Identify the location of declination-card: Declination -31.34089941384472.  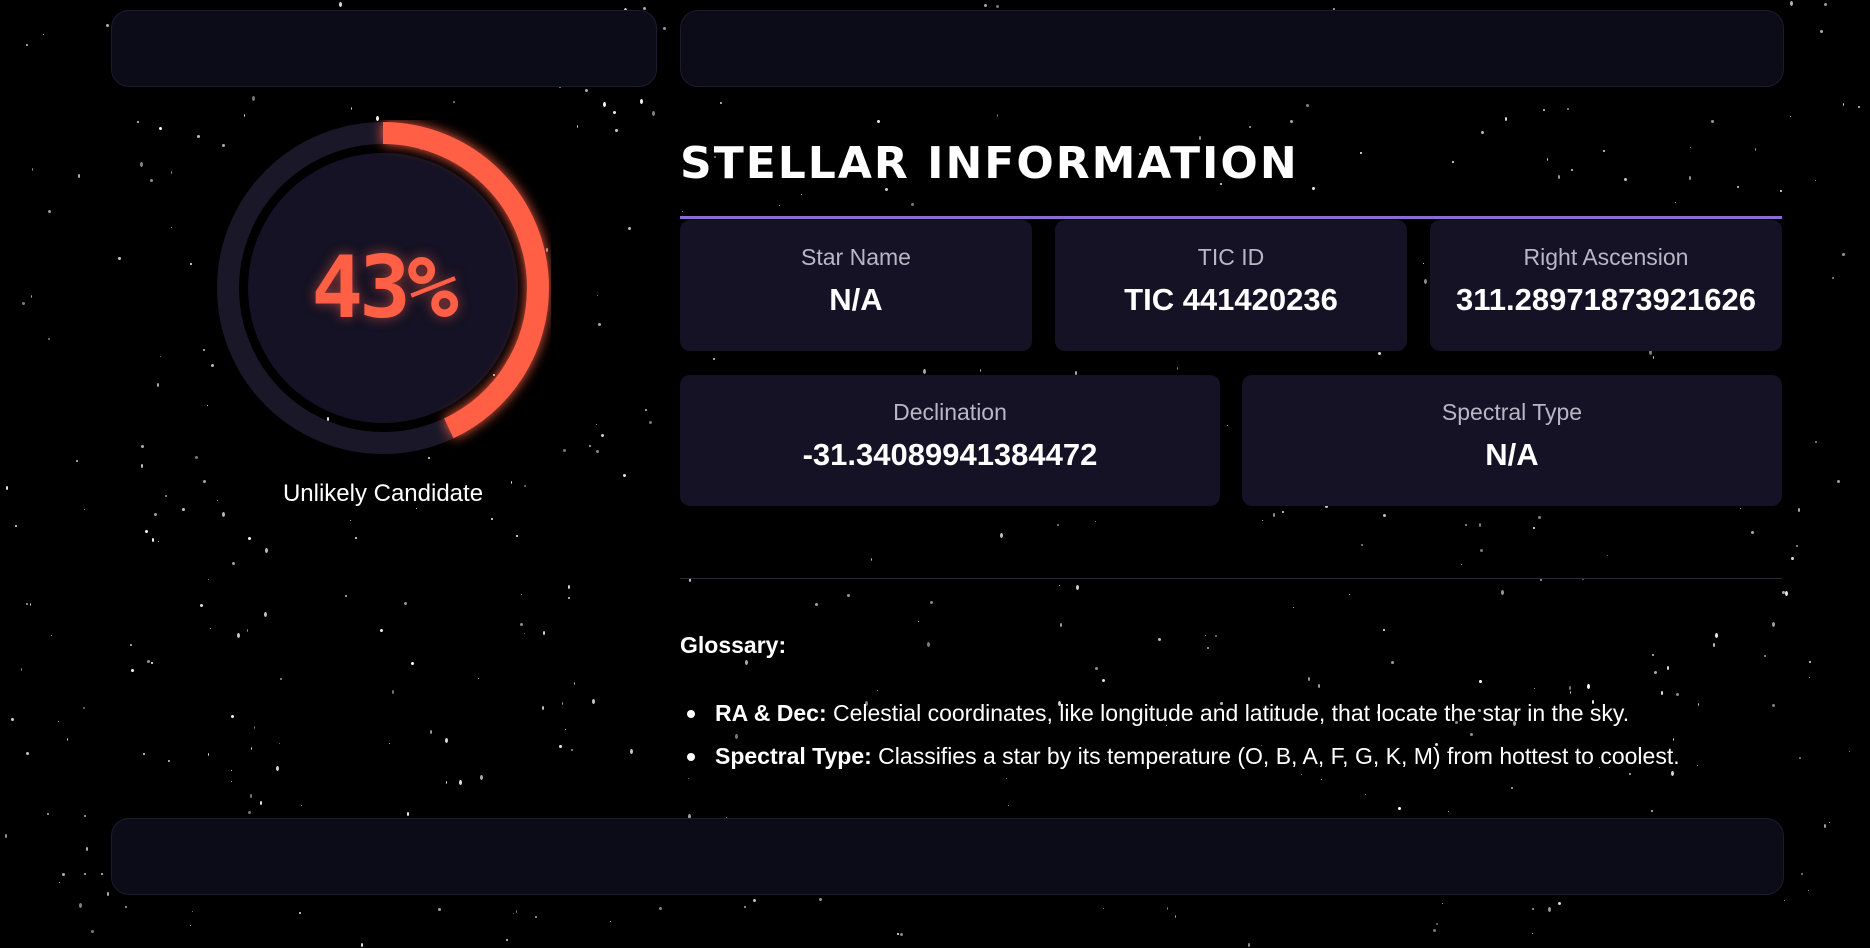
(950, 440).